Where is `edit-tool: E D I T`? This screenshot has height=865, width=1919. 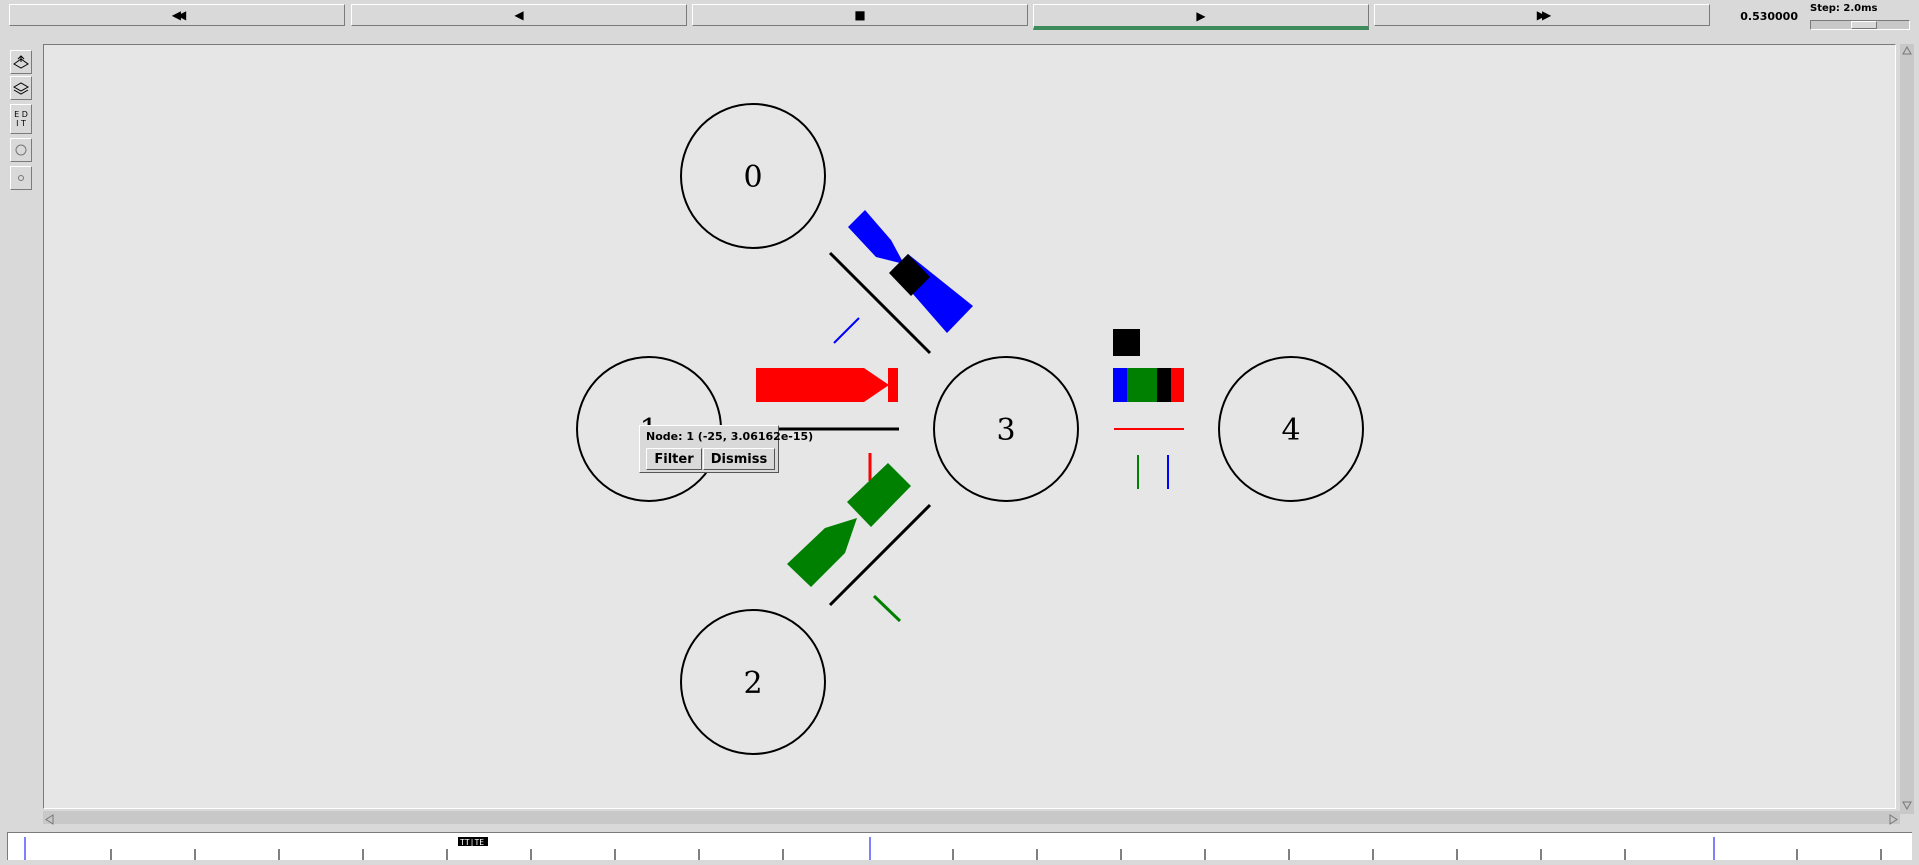 edit-tool: E D I T is located at coordinates (21, 119).